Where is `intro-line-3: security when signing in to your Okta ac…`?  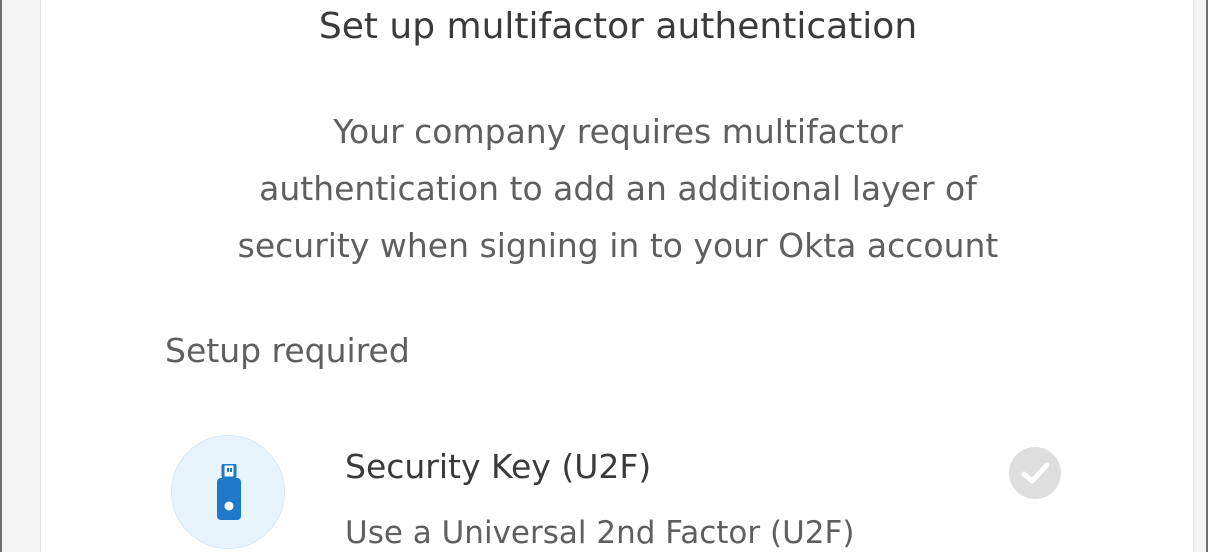
intro-line-3: security when signing in to your Okta ac… is located at coordinates (618, 245).